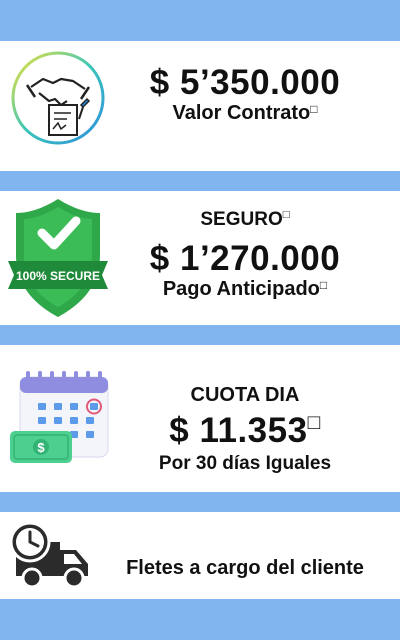  I want to click on contract-label: Valor Contrato□, so click(245, 113).